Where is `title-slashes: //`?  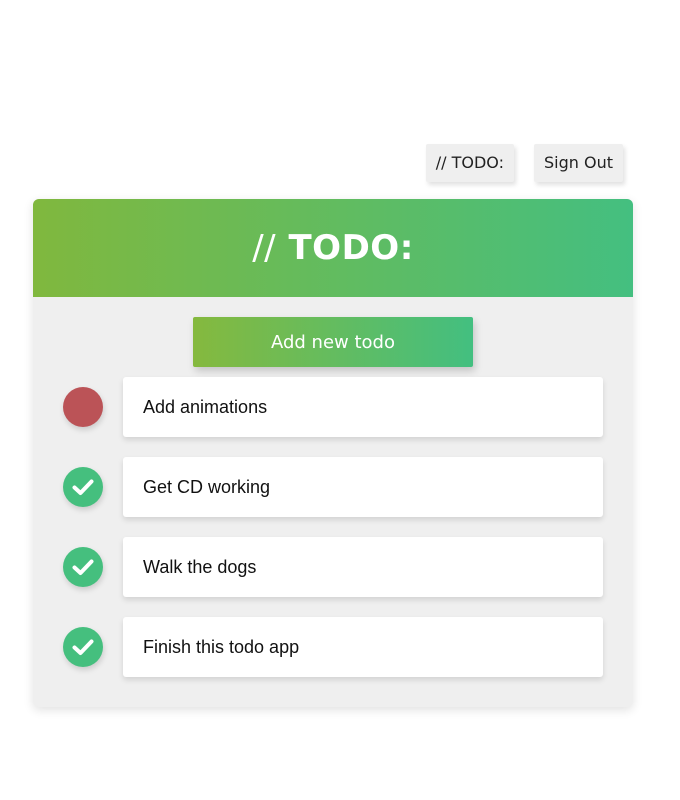 title-slashes: // is located at coordinates (264, 248).